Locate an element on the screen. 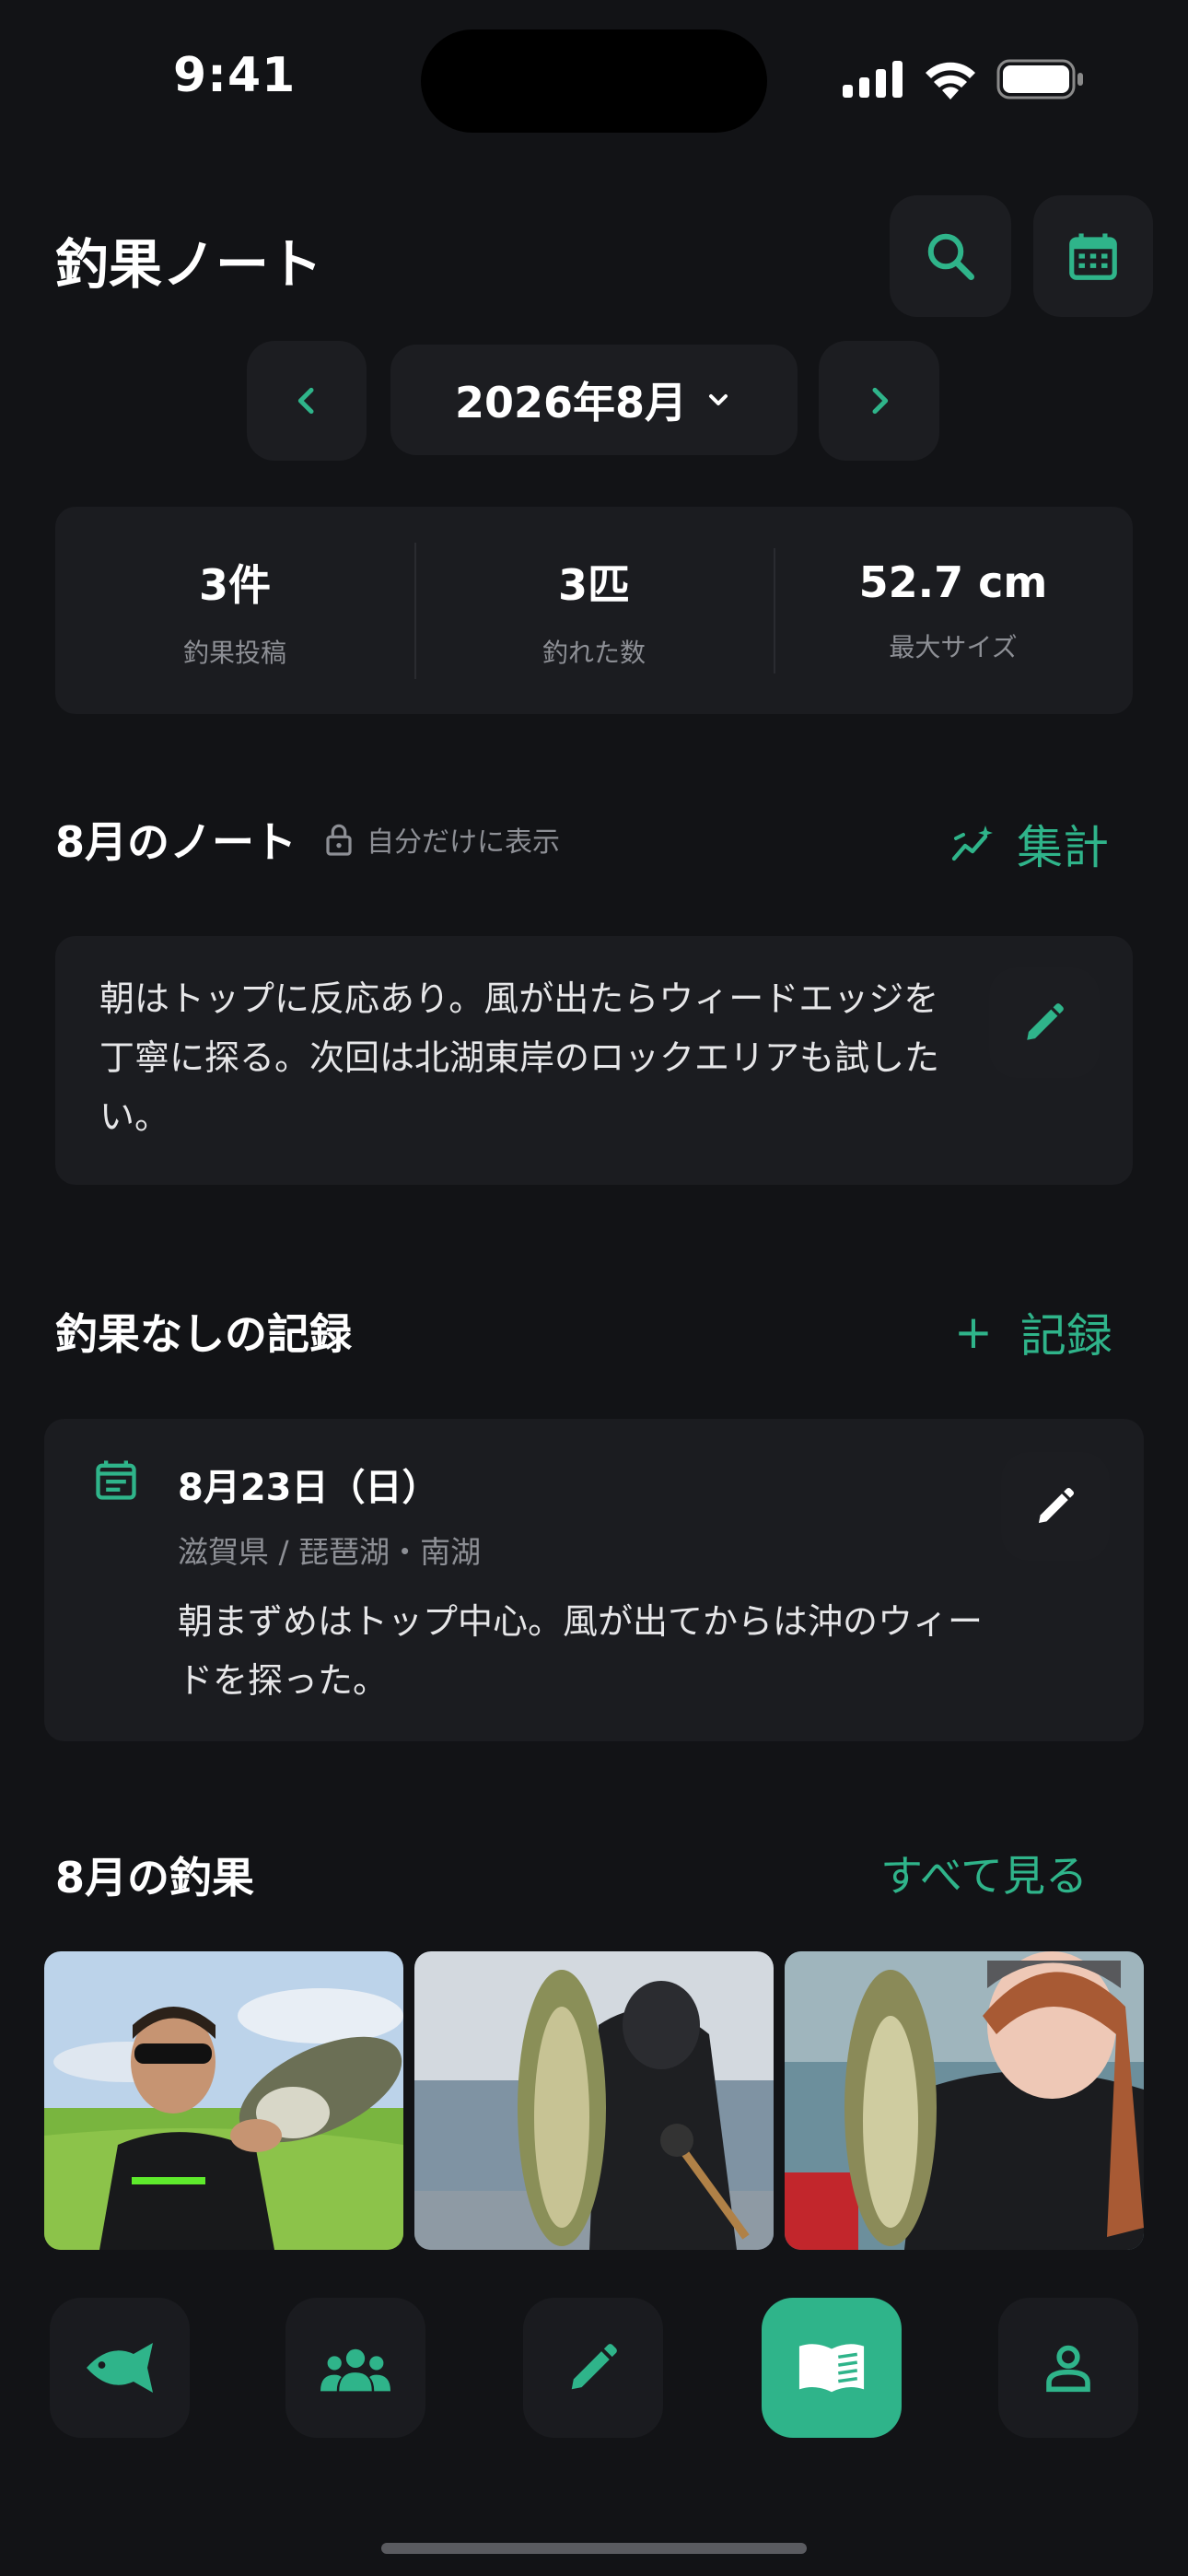 The height and width of the screenshot is (2576, 1188). home-indicator is located at coordinates (594, 2548).